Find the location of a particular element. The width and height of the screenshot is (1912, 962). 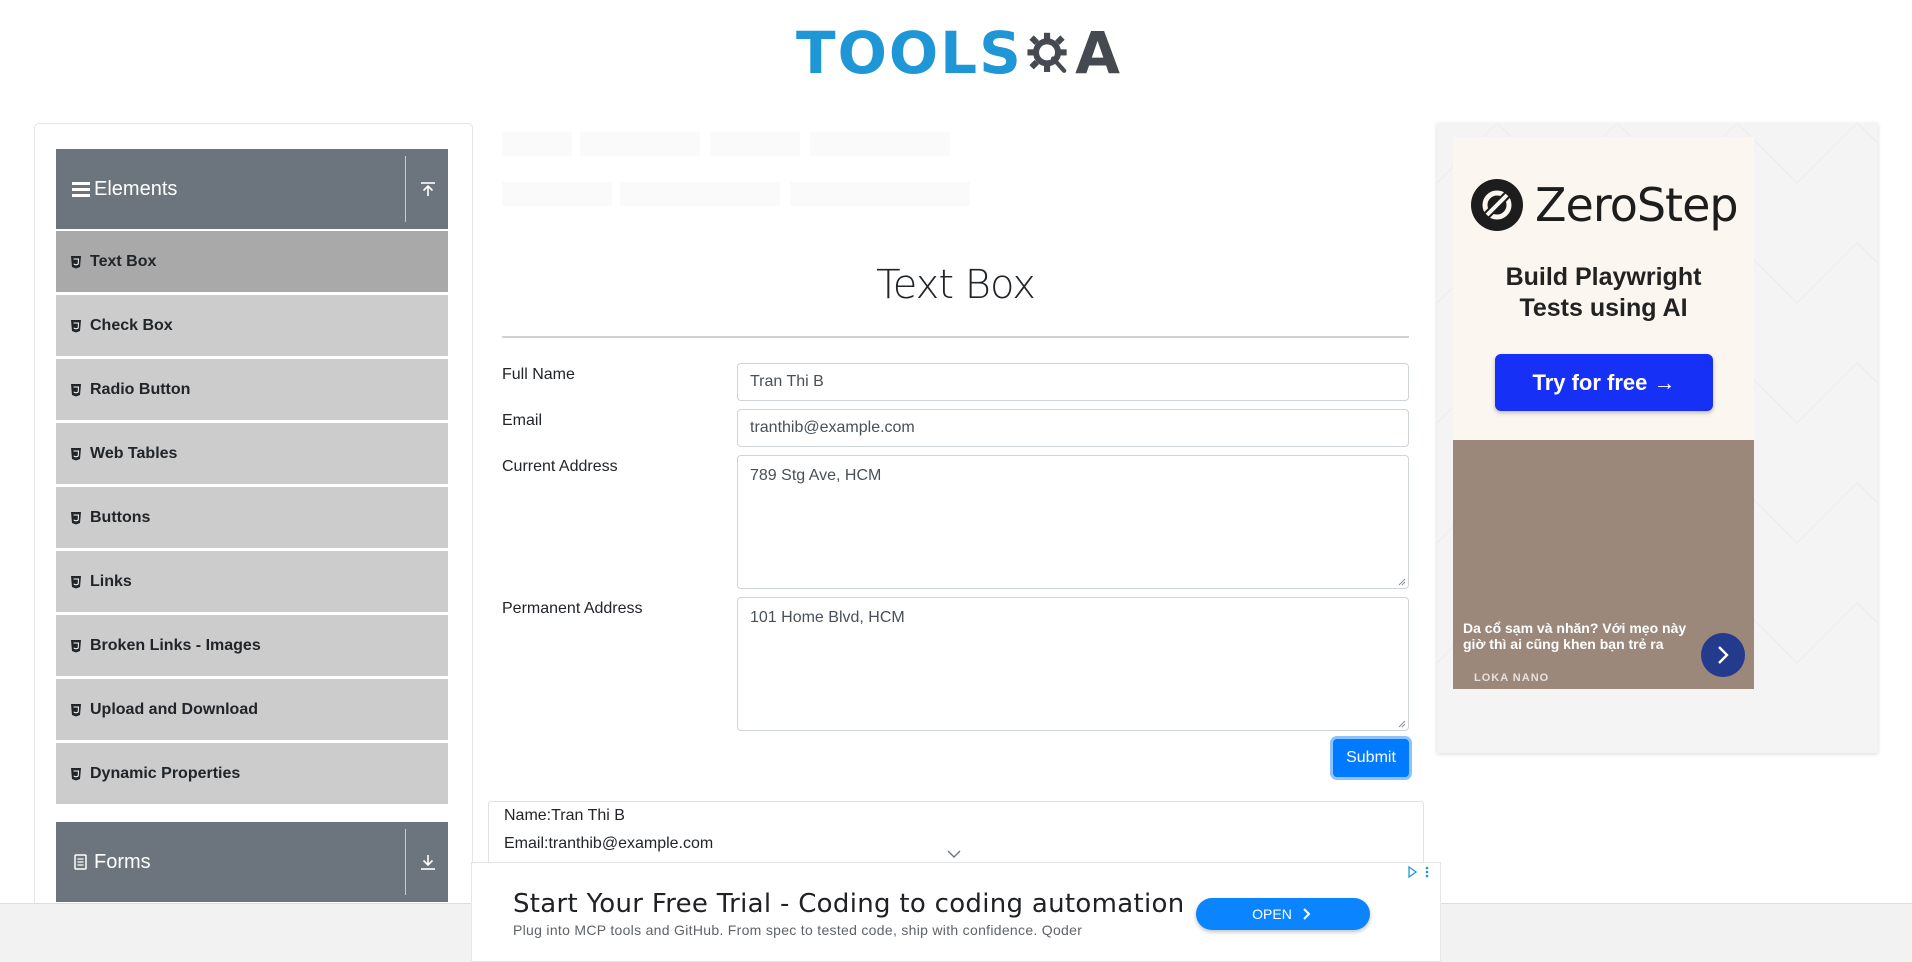

sidebar-item-upload-download: Upload and Download is located at coordinates (252, 709).